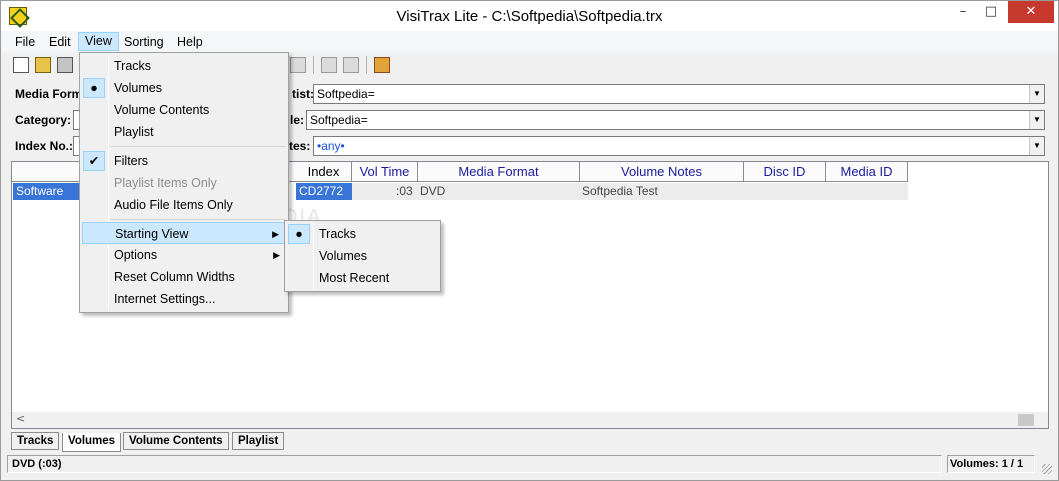  Describe the element at coordinates (351, 65) in the screenshot. I see `hand-right-icon` at that location.